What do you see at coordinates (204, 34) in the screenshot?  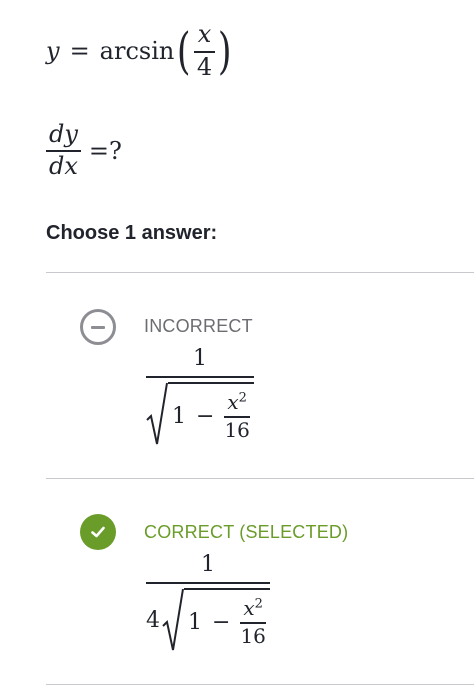 I see `arg-numerator: x` at bounding box center [204, 34].